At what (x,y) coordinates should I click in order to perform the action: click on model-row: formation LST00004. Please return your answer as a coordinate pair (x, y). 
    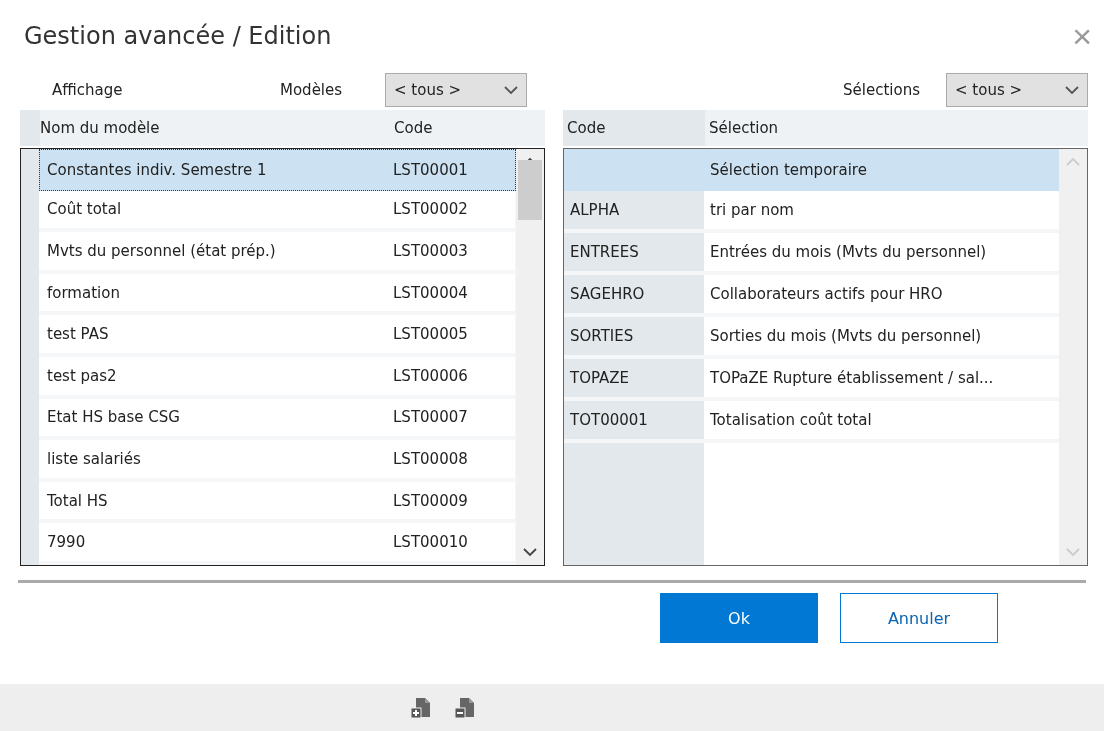
    Looking at the image, I should click on (277, 294).